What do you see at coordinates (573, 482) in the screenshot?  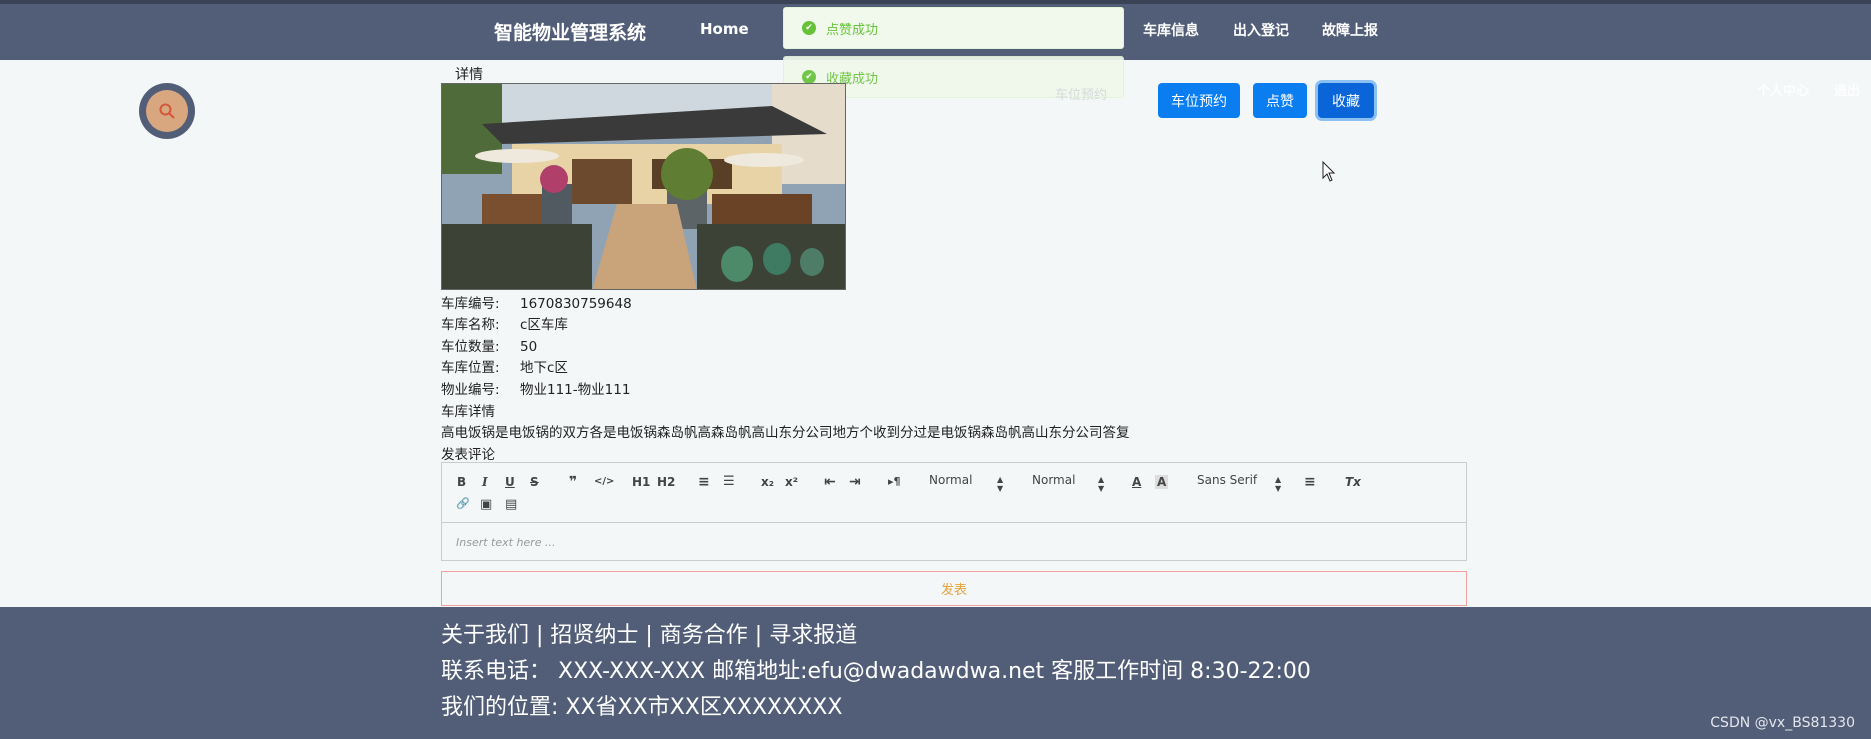 I see `blockquote-button: ❞` at bounding box center [573, 482].